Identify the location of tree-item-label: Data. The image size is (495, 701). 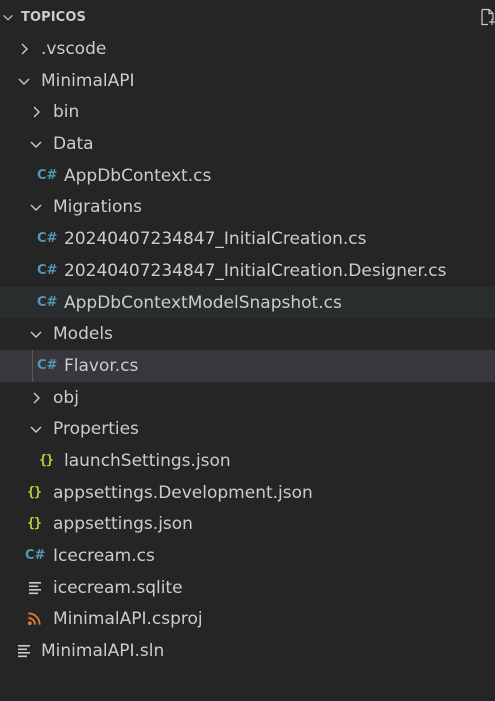
(73, 144).